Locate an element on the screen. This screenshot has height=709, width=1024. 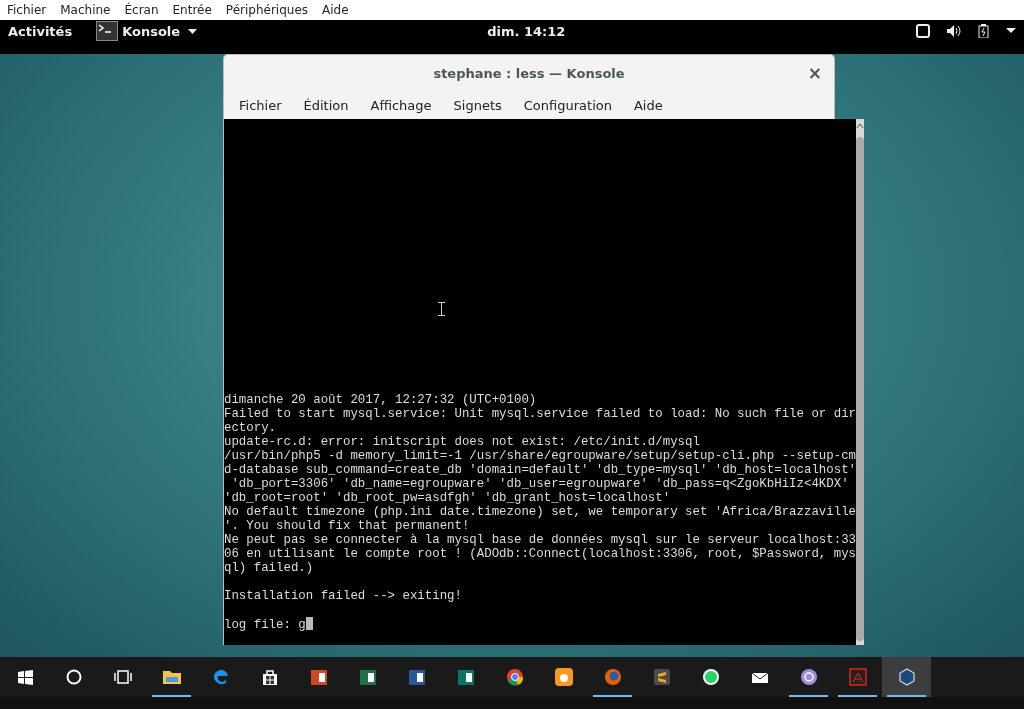
spreadsheet-app-icon is located at coordinates (367, 677).